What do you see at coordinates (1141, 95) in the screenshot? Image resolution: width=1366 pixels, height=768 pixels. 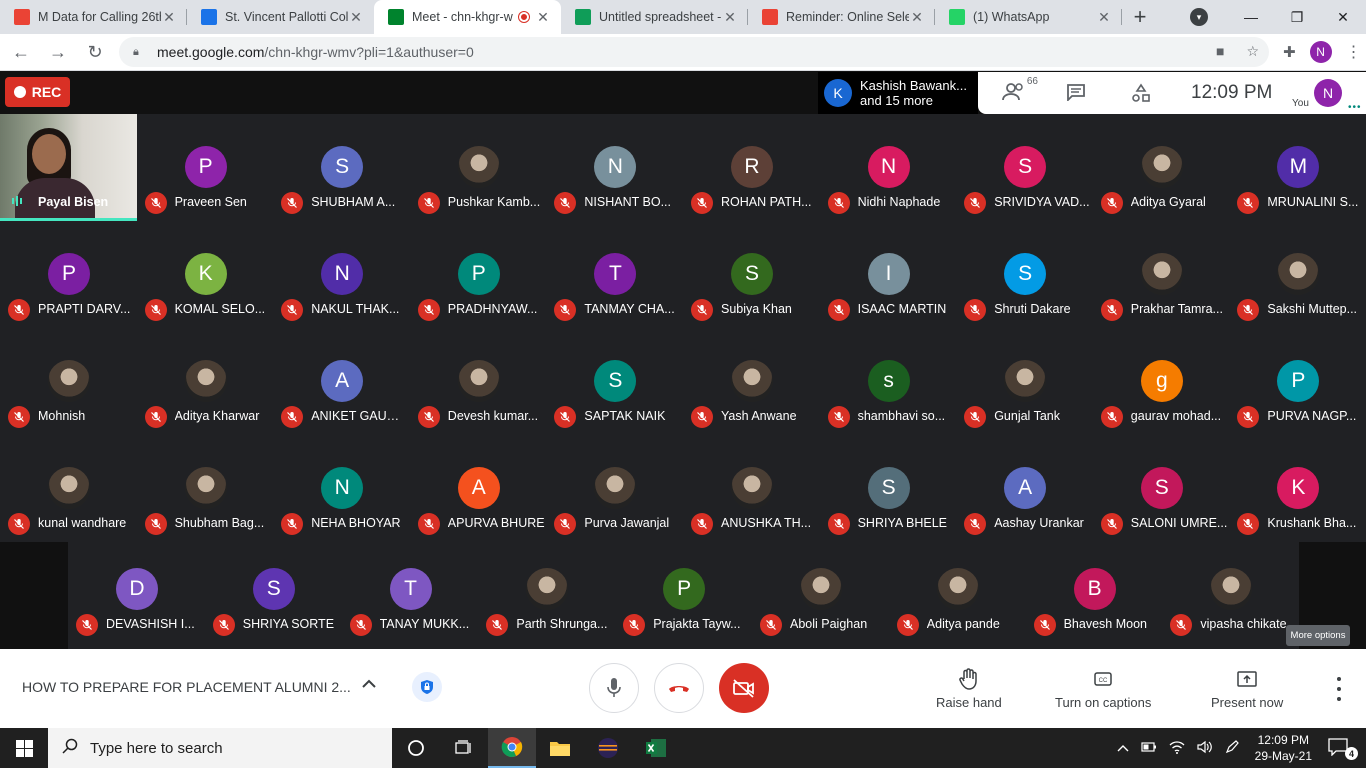 I see `activities-icon` at bounding box center [1141, 95].